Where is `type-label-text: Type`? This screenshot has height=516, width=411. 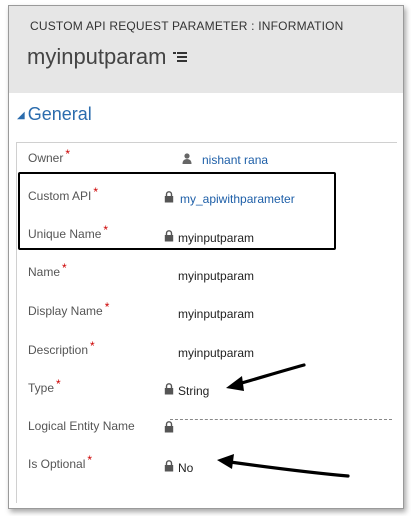 type-label-text: Type is located at coordinates (41, 388).